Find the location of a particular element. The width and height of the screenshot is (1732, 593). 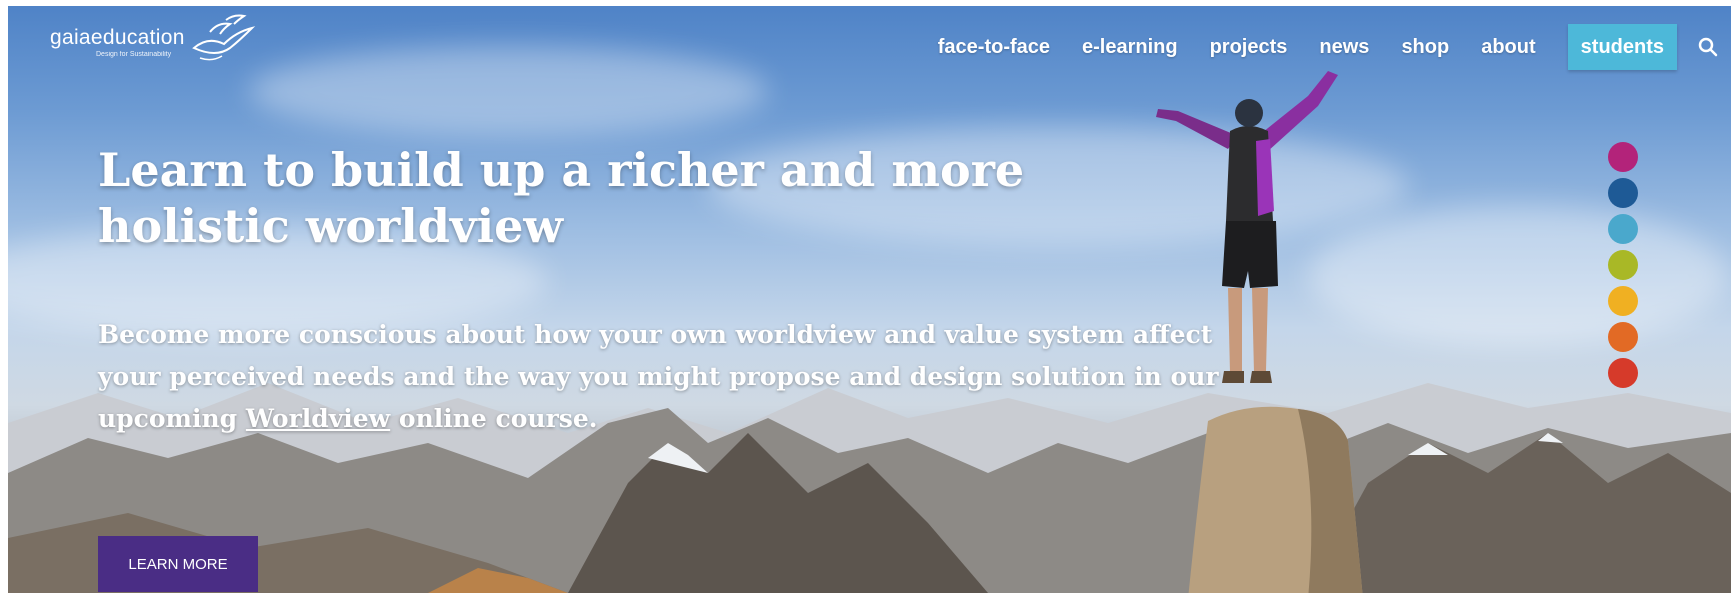

slide-indicators is located at coordinates (1623, 268).